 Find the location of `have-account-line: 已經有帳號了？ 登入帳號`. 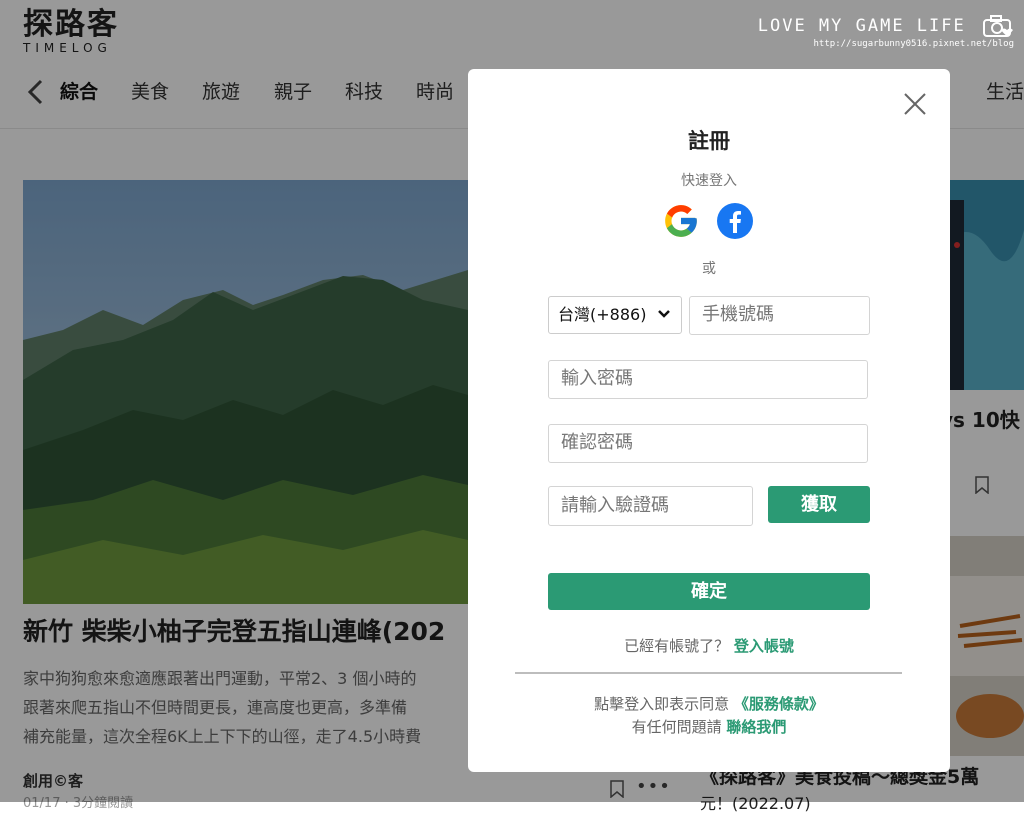

have-account-line: 已經有帳號了？ 登入帳號 is located at coordinates (709, 645).